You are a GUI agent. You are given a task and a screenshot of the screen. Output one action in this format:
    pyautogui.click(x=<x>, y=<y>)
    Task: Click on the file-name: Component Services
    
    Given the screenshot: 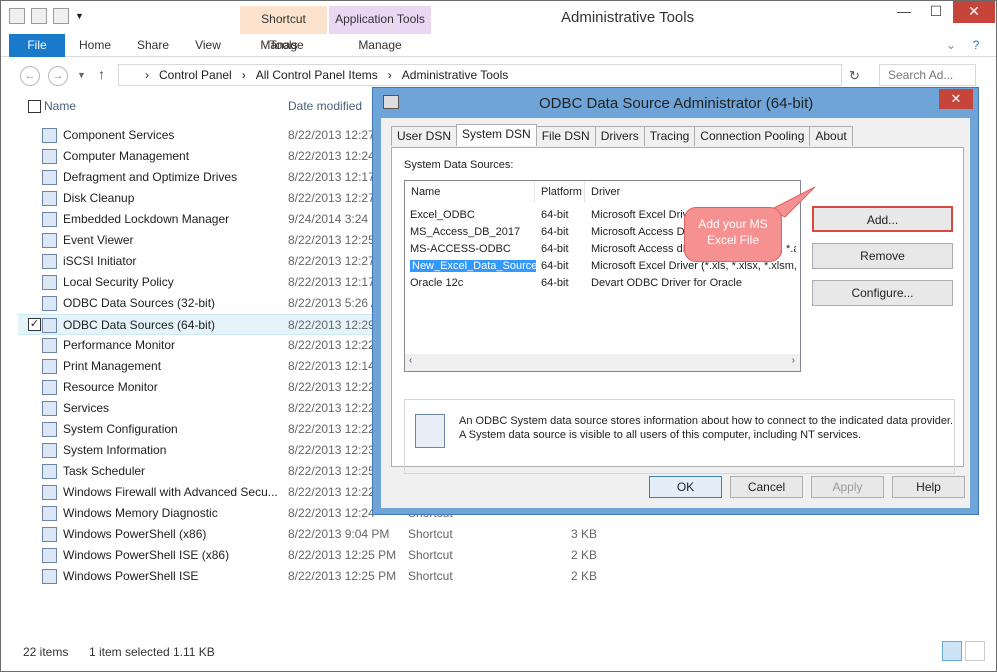 What is the action you would take?
    pyautogui.click(x=119, y=135)
    